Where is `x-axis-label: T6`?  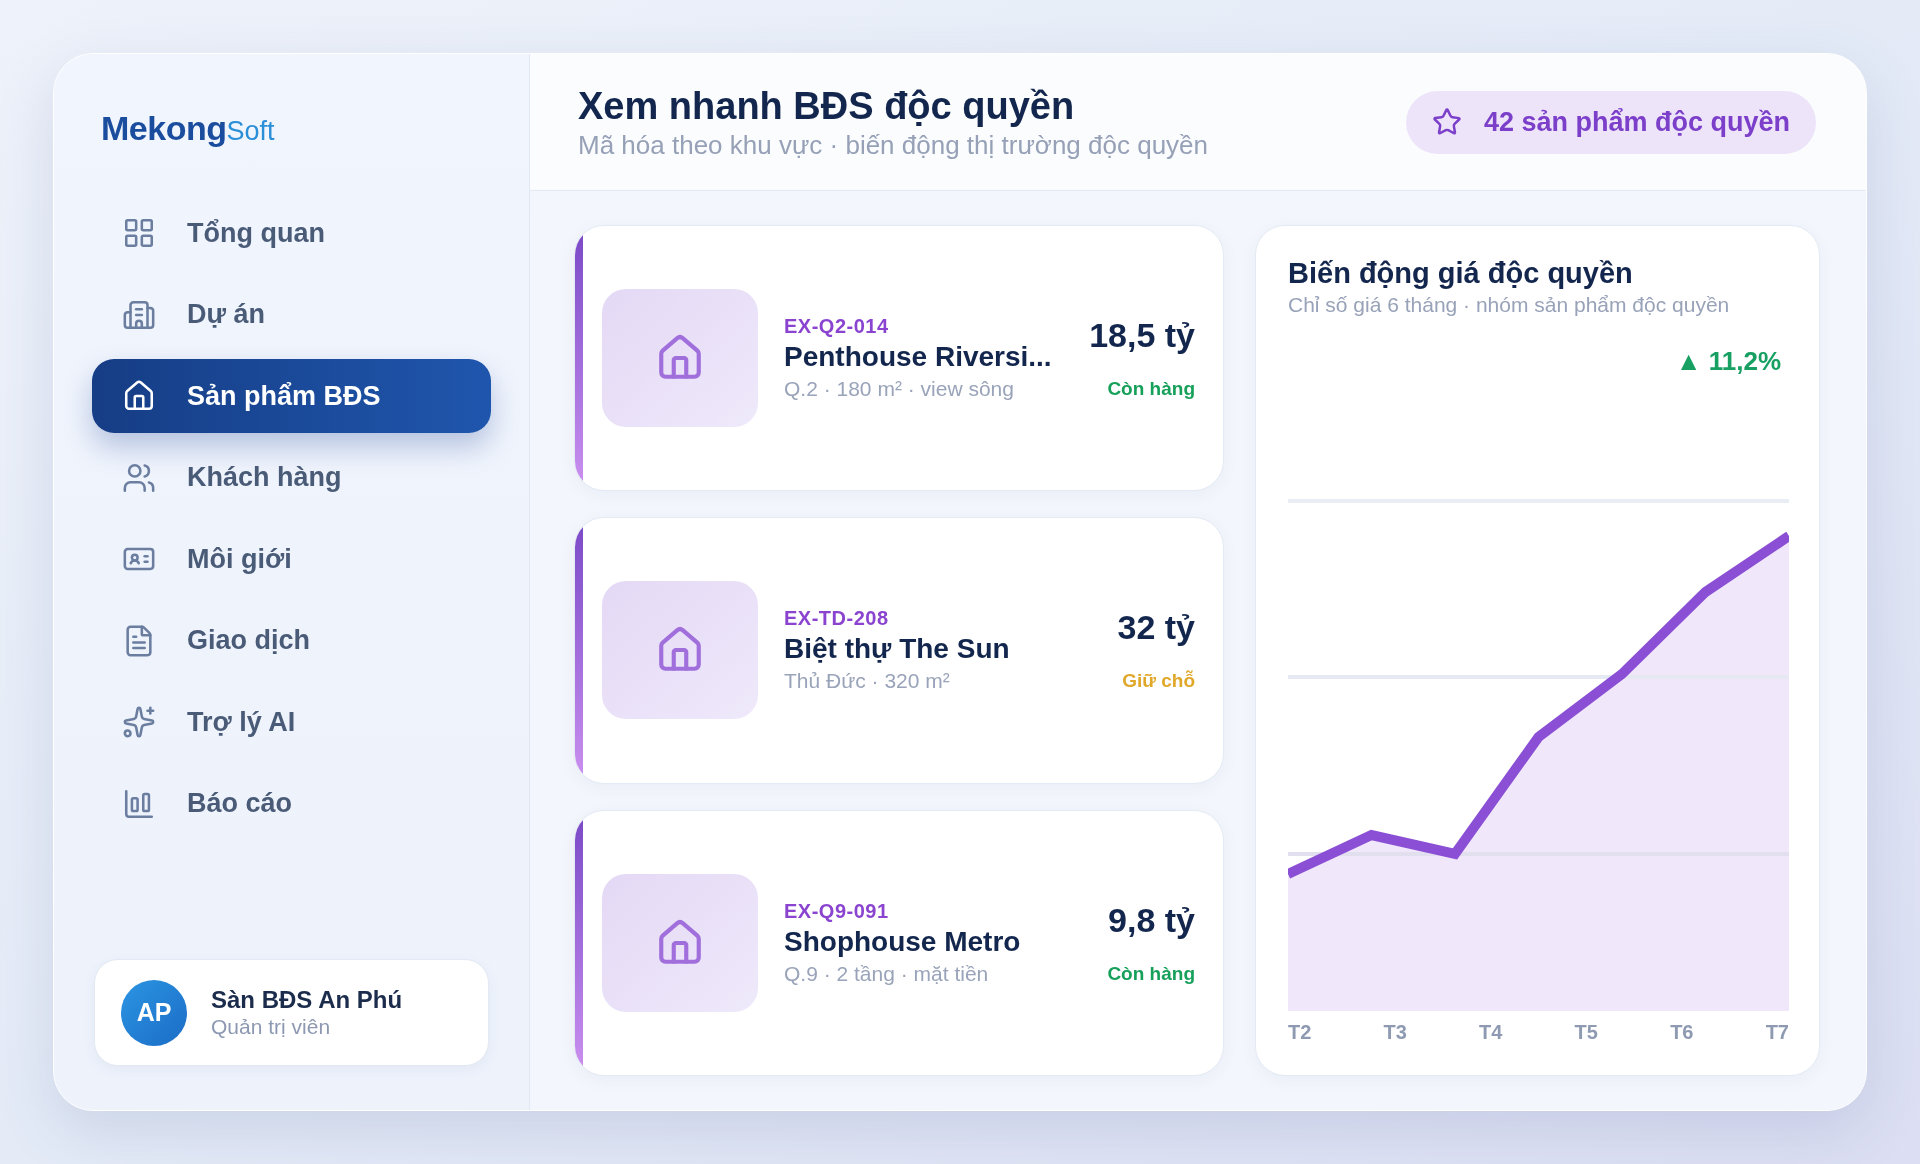 x-axis-label: T6 is located at coordinates (1682, 1032).